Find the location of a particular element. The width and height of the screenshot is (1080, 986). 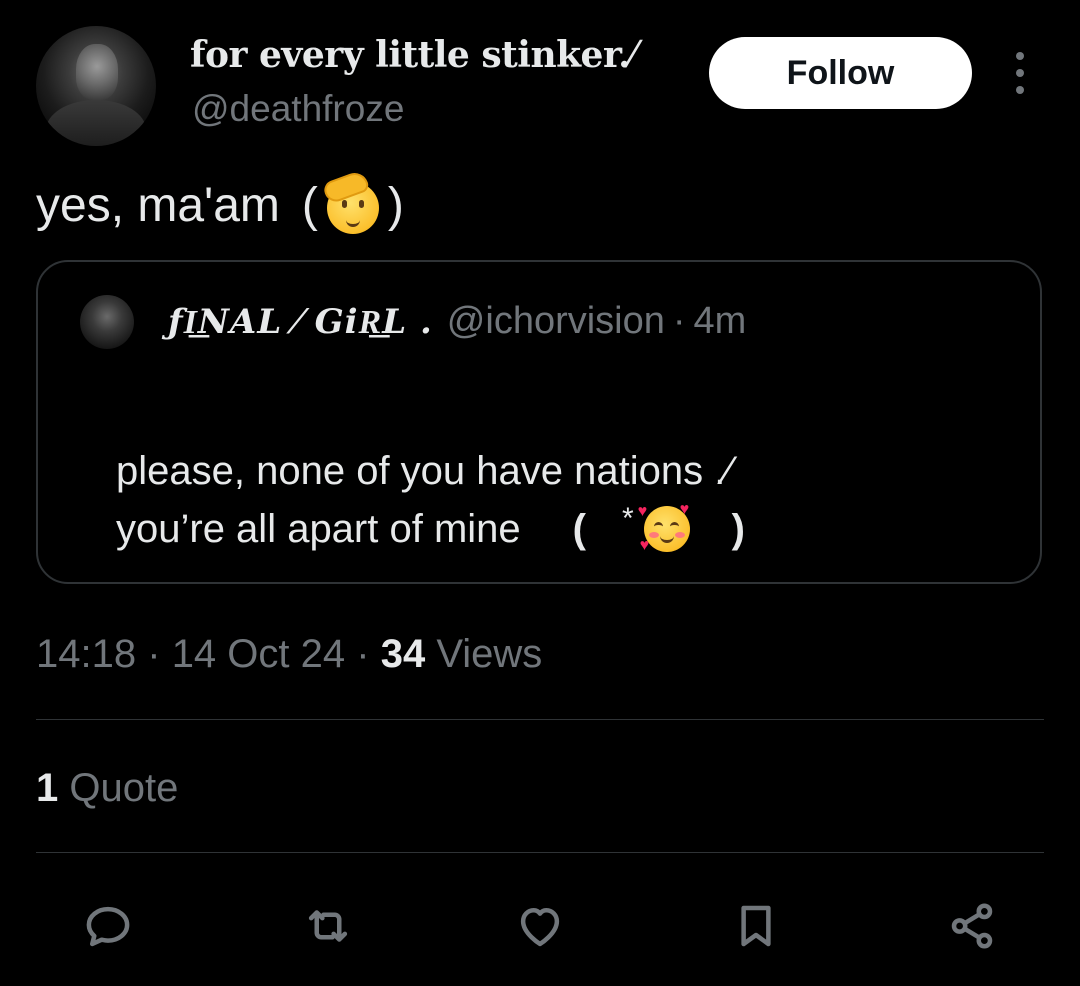

tweet-body: yes, ma'am is located at coordinates (158, 205).